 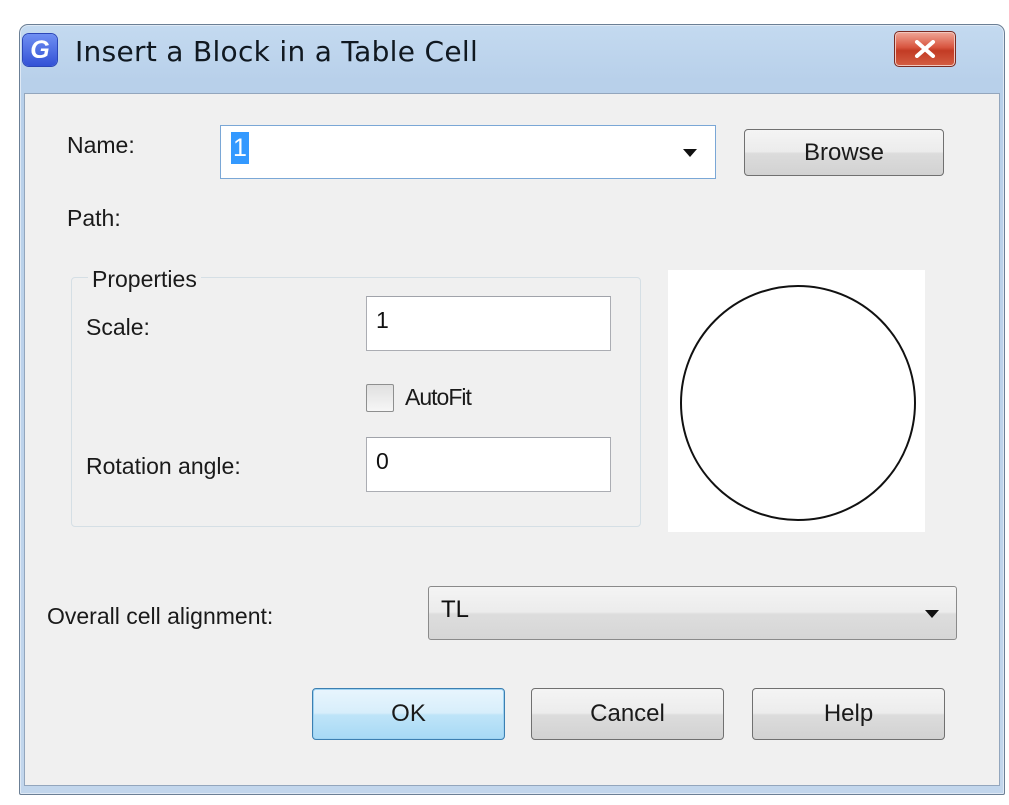 What do you see at coordinates (438, 397) in the screenshot?
I see `autofit-label: AutoFit` at bounding box center [438, 397].